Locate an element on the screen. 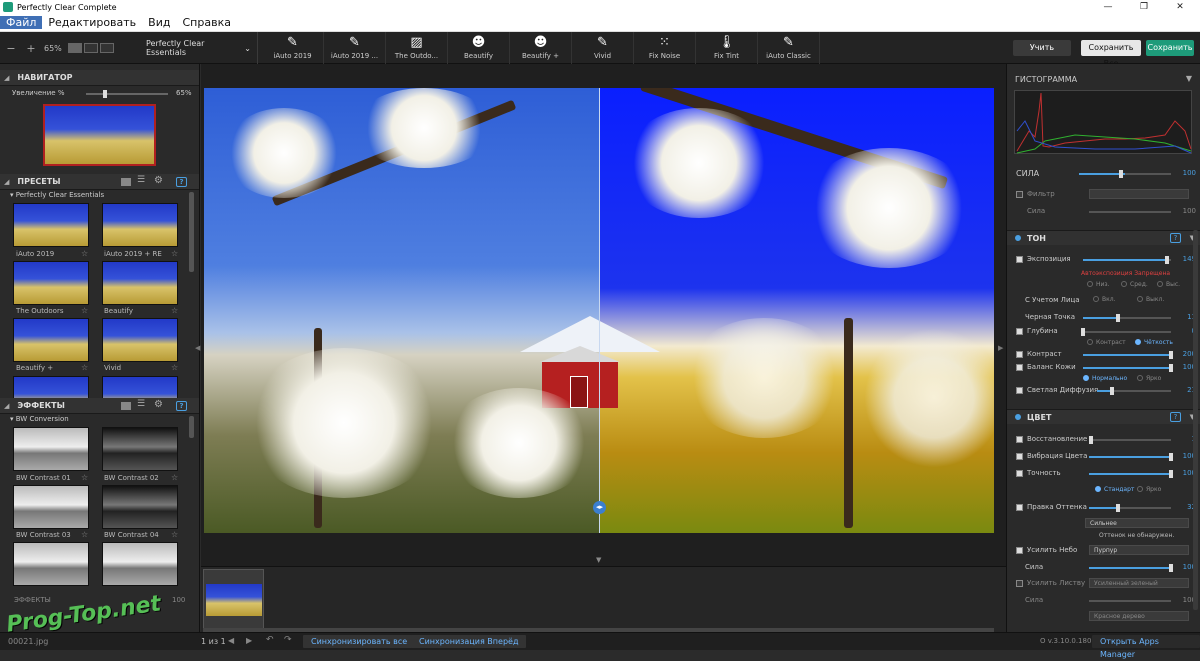  minimize-button: — is located at coordinates (1108, 7).